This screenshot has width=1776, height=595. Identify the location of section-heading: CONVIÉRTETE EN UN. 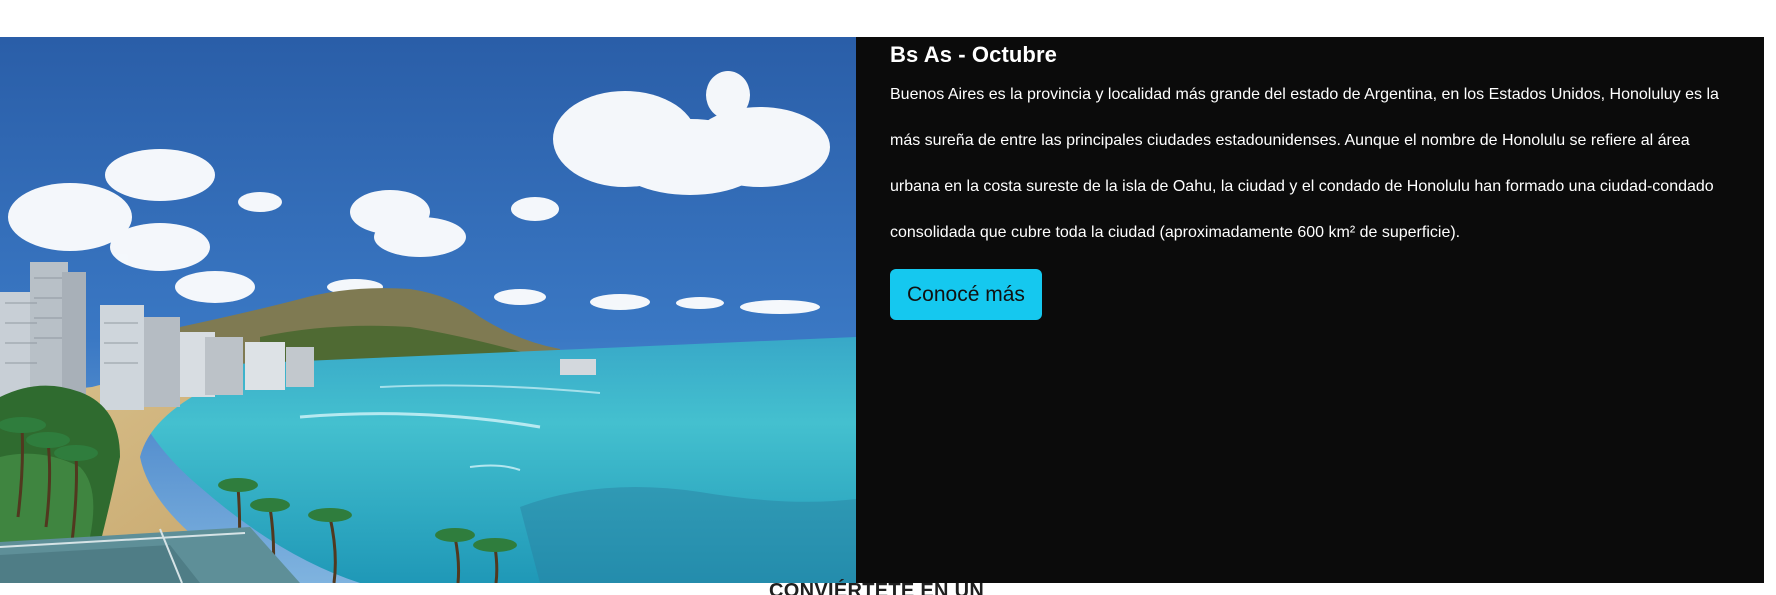
(877, 587).